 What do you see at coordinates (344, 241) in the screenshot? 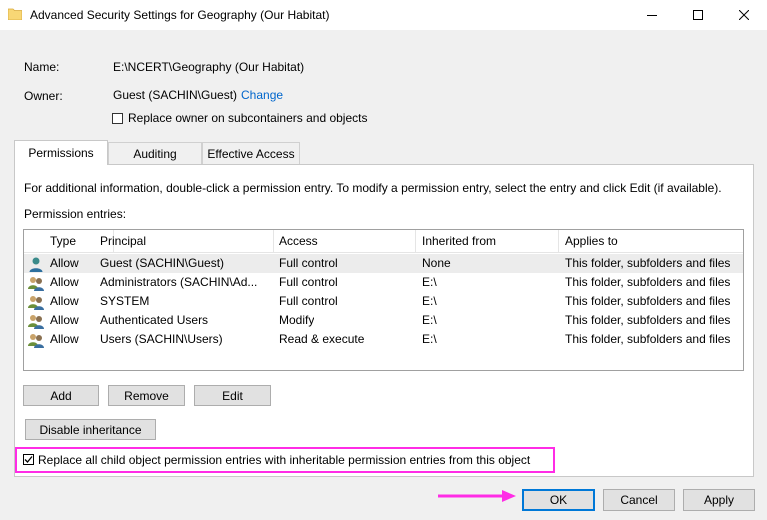
I see `column-access: Access` at bounding box center [344, 241].